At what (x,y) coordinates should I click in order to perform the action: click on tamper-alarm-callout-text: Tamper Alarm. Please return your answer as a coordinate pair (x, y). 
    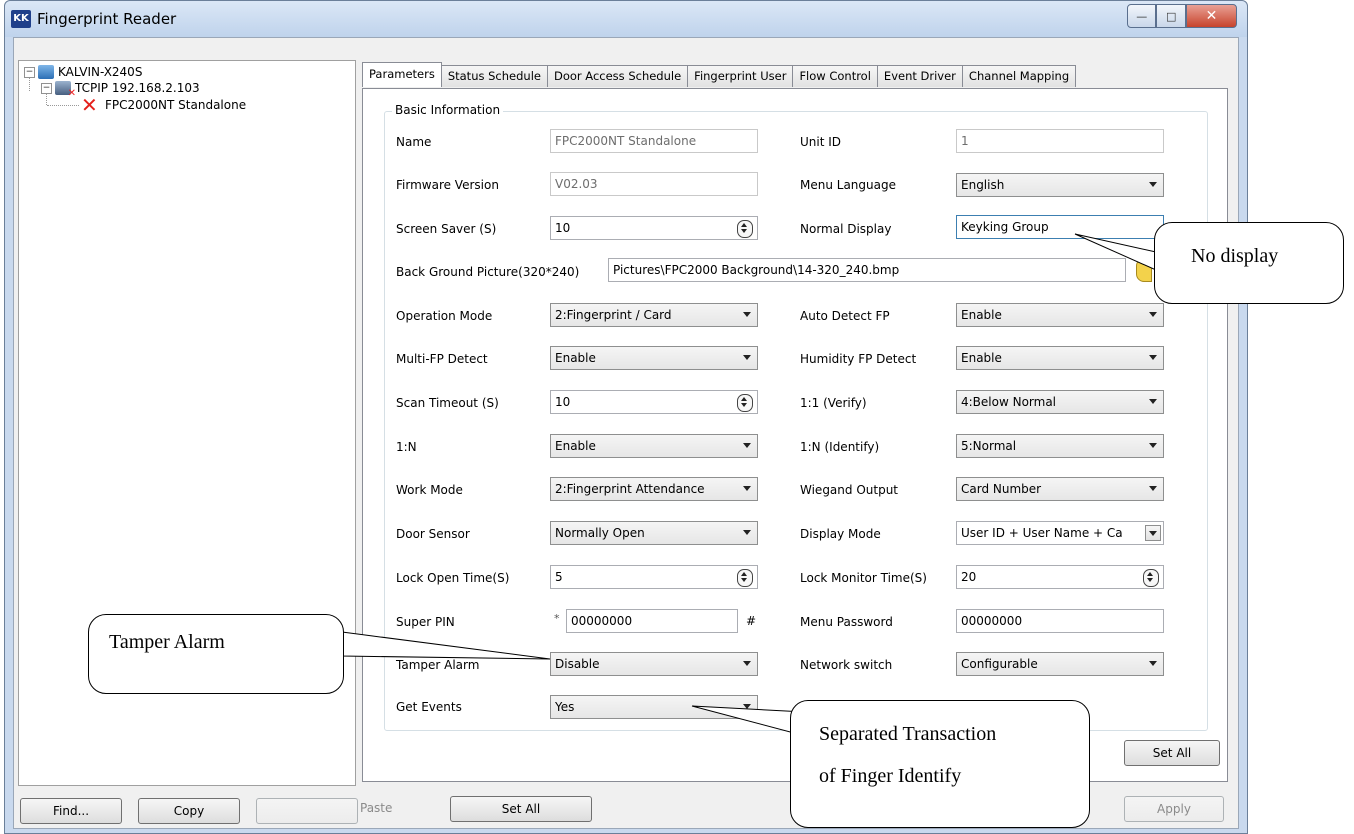
    Looking at the image, I should click on (167, 642).